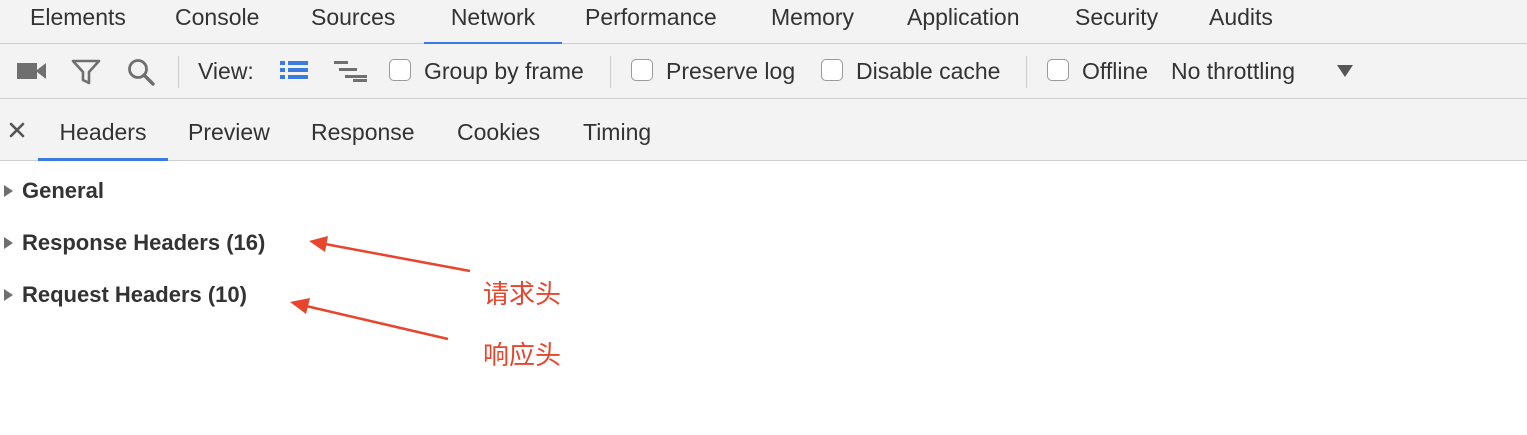  What do you see at coordinates (369, 319) in the screenshot?
I see `annotation-arrow-request` at bounding box center [369, 319].